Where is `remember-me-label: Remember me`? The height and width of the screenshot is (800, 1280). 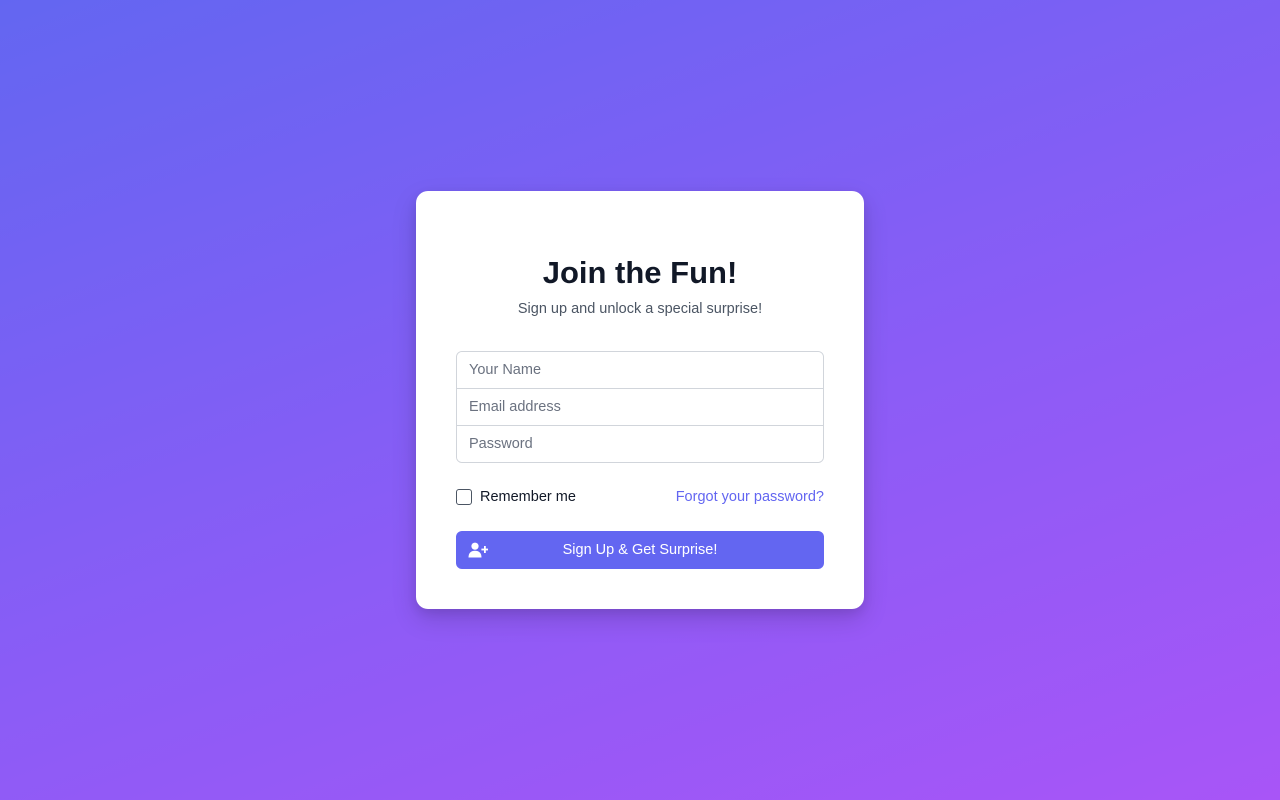 remember-me-label: Remember me is located at coordinates (528, 497).